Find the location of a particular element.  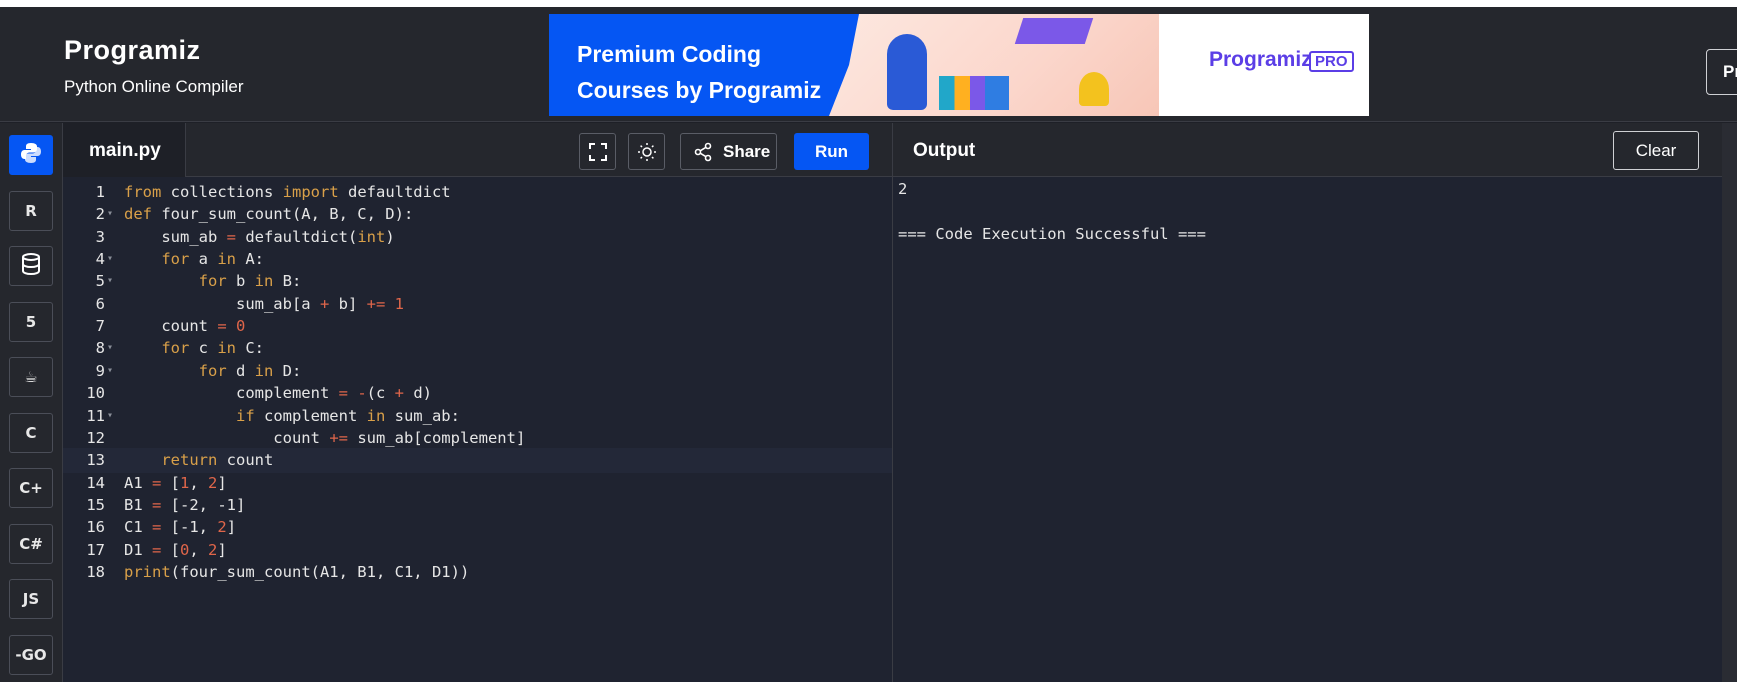

java-icon: ☕ is located at coordinates (31, 377).